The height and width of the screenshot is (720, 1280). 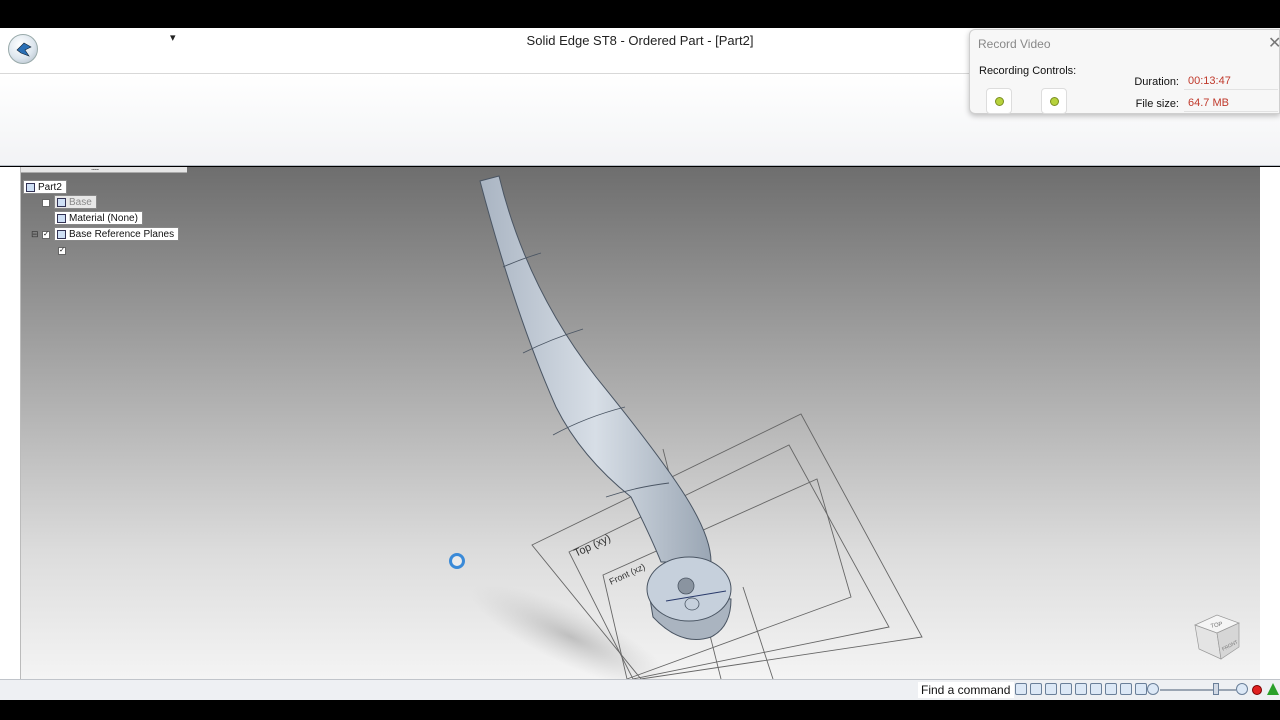 I want to click on file-size-value: 64.7 MB, so click(x=1208, y=103).